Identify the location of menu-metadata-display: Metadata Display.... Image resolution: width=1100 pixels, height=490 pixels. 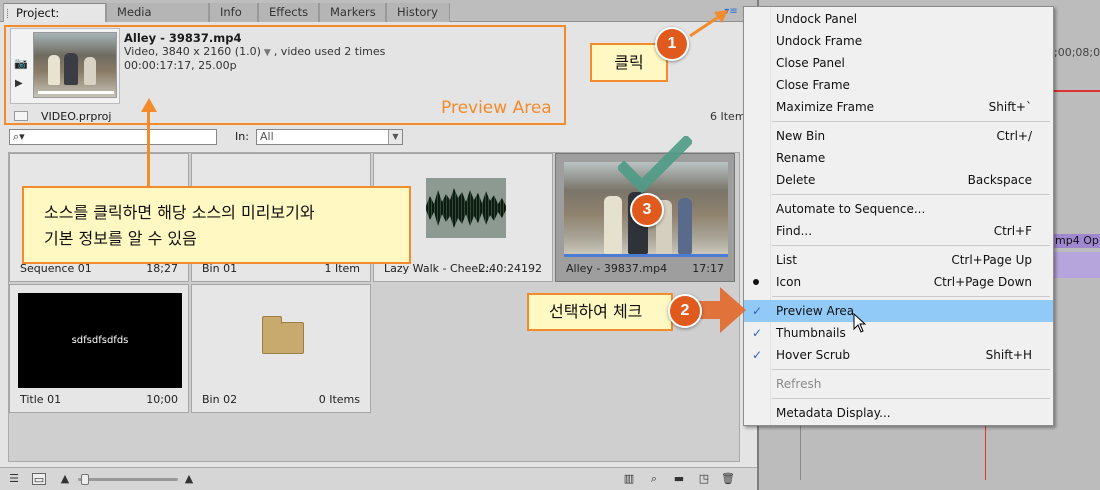
(898, 413).